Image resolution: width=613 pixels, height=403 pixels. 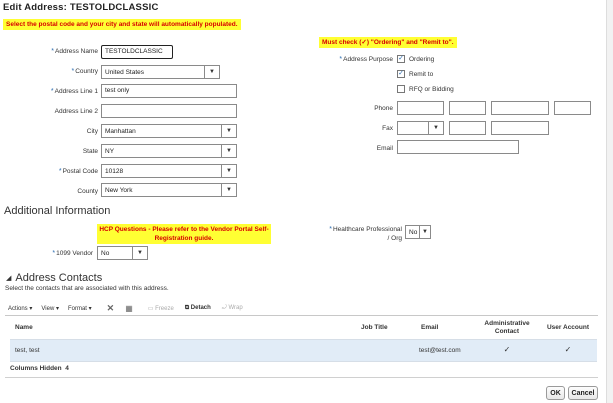 What do you see at coordinates (129, 308) in the screenshot?
I see `export-grid-icon: ▦` at bounding box center [129, 308].